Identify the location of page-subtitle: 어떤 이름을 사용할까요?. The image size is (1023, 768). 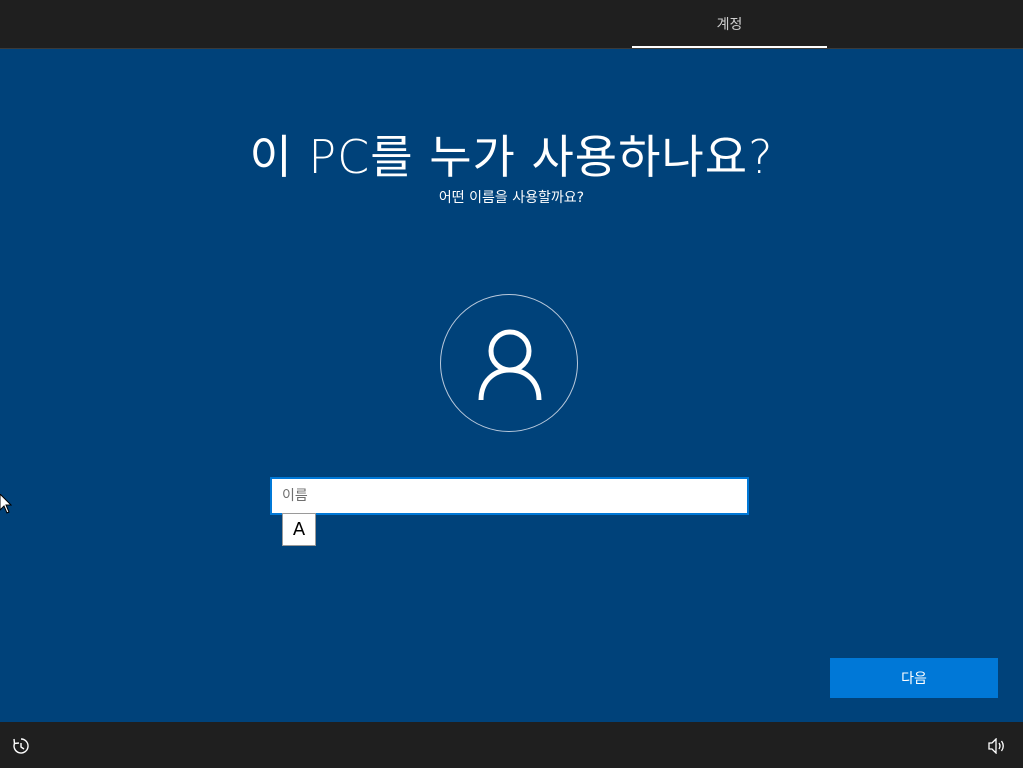
(511, 198).